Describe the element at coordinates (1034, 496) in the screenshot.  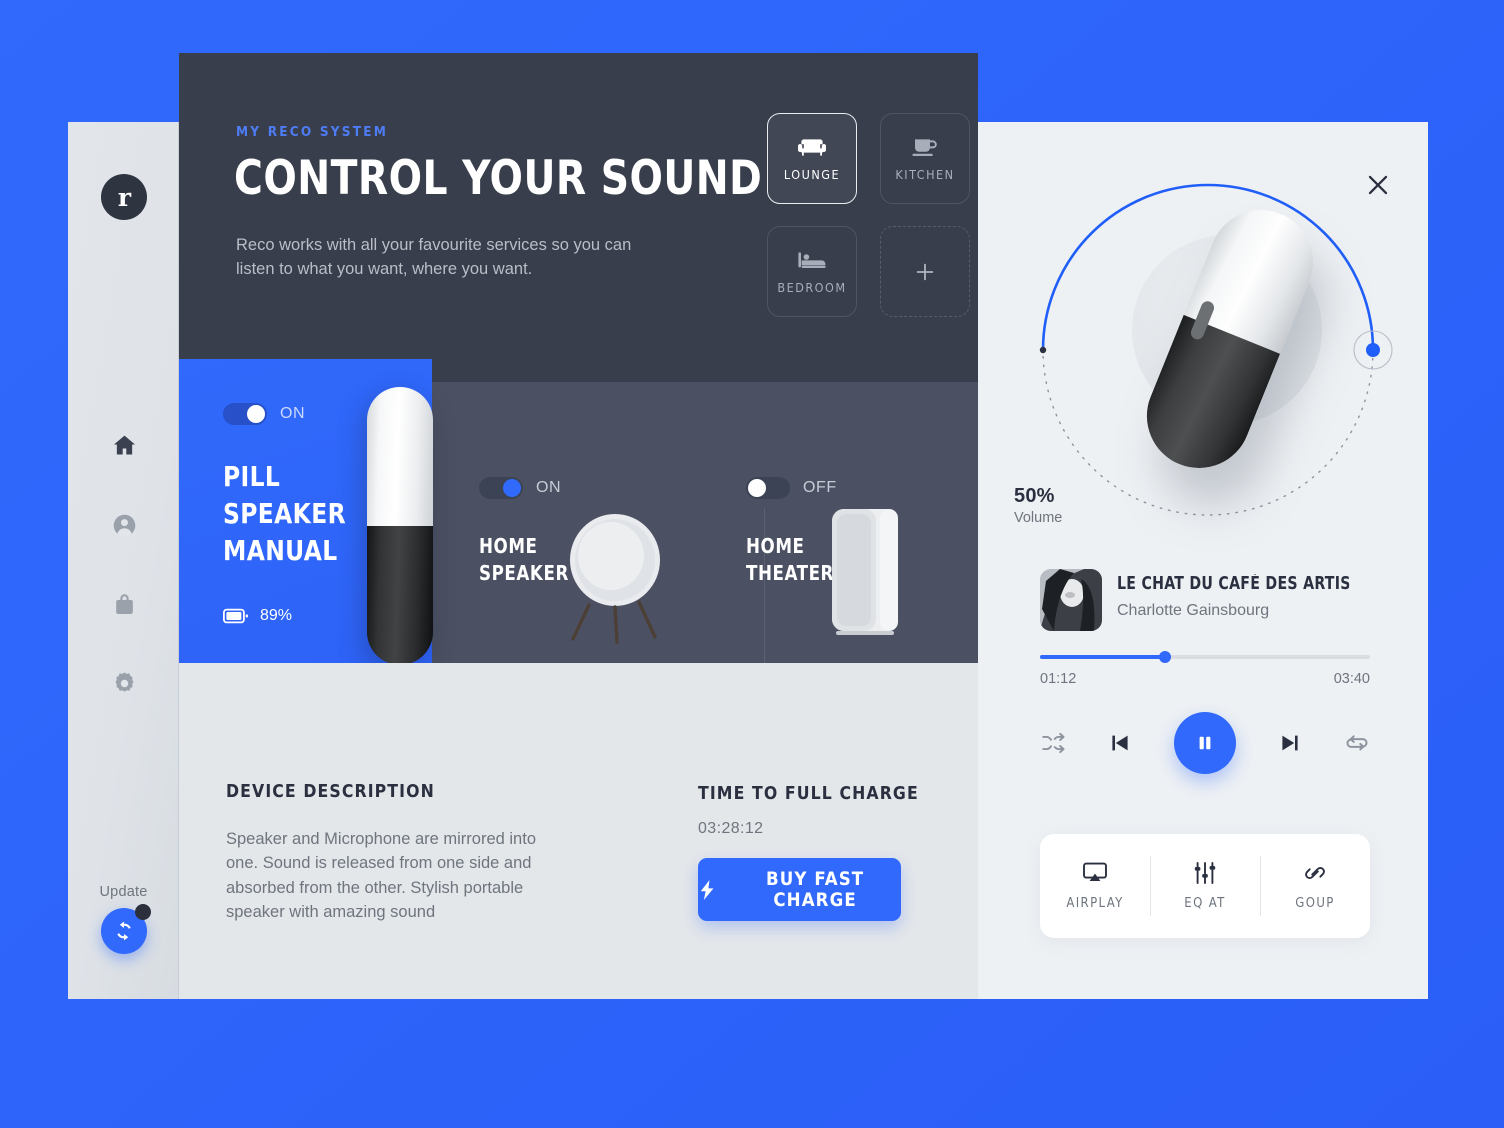
I see `volume-value: 50%` at that location.